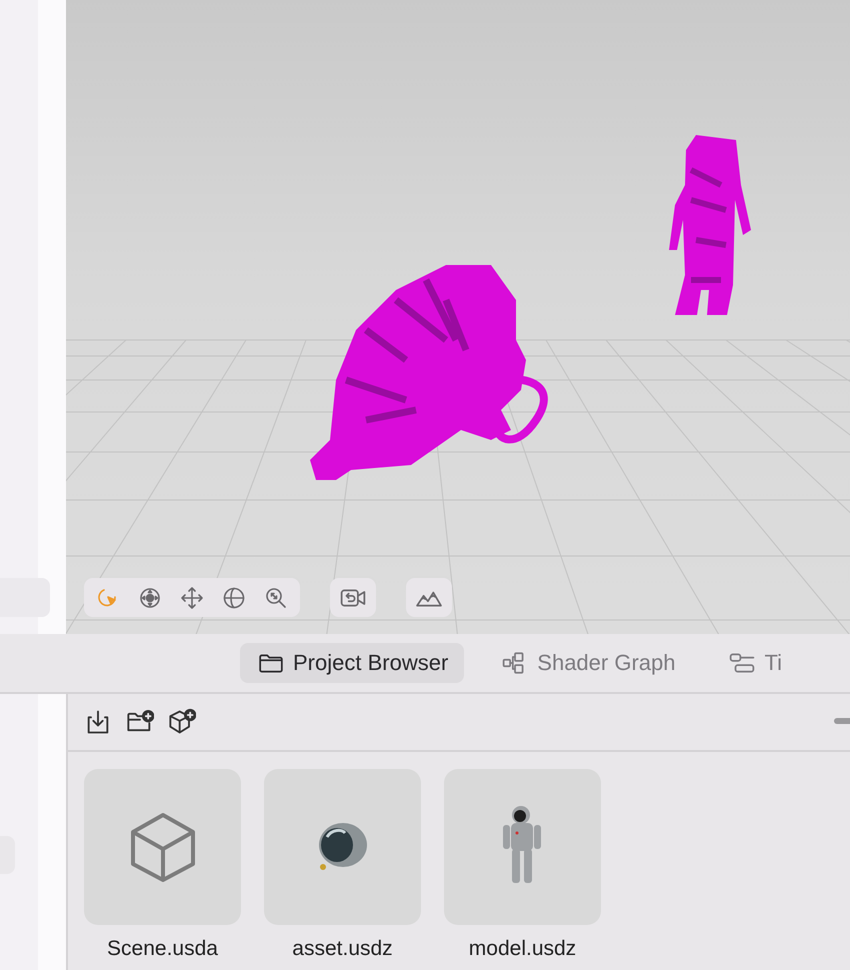  I want to click on asset-name: Scene.usda, so click(162, 949).